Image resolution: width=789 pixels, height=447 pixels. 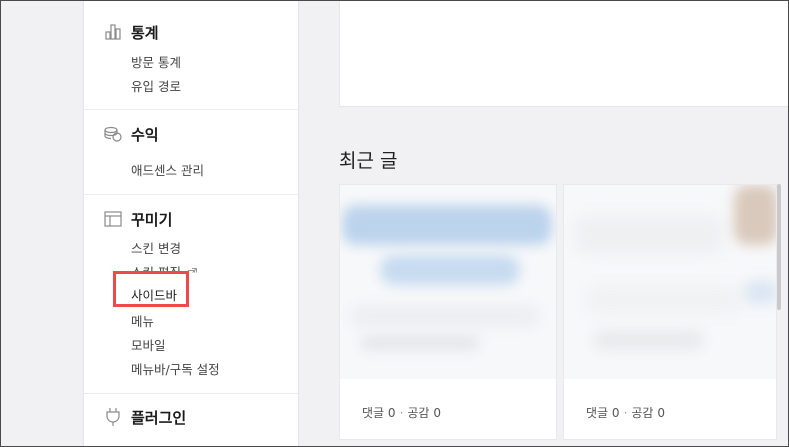 What do you see at coordinates (368, 161) in the screenshot?
I see `recent-posts-title: 최근 글` at bounding box center [368, 161].